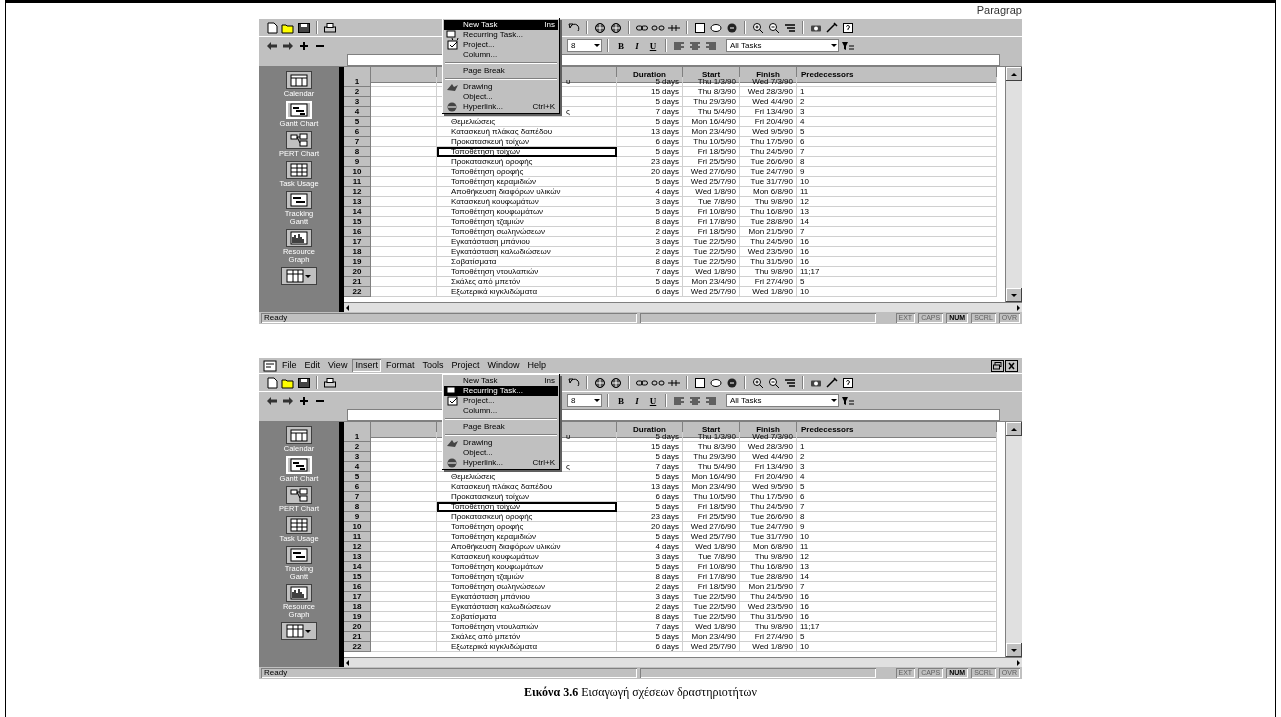  I want to click on restore-icon, so click(997, 365).